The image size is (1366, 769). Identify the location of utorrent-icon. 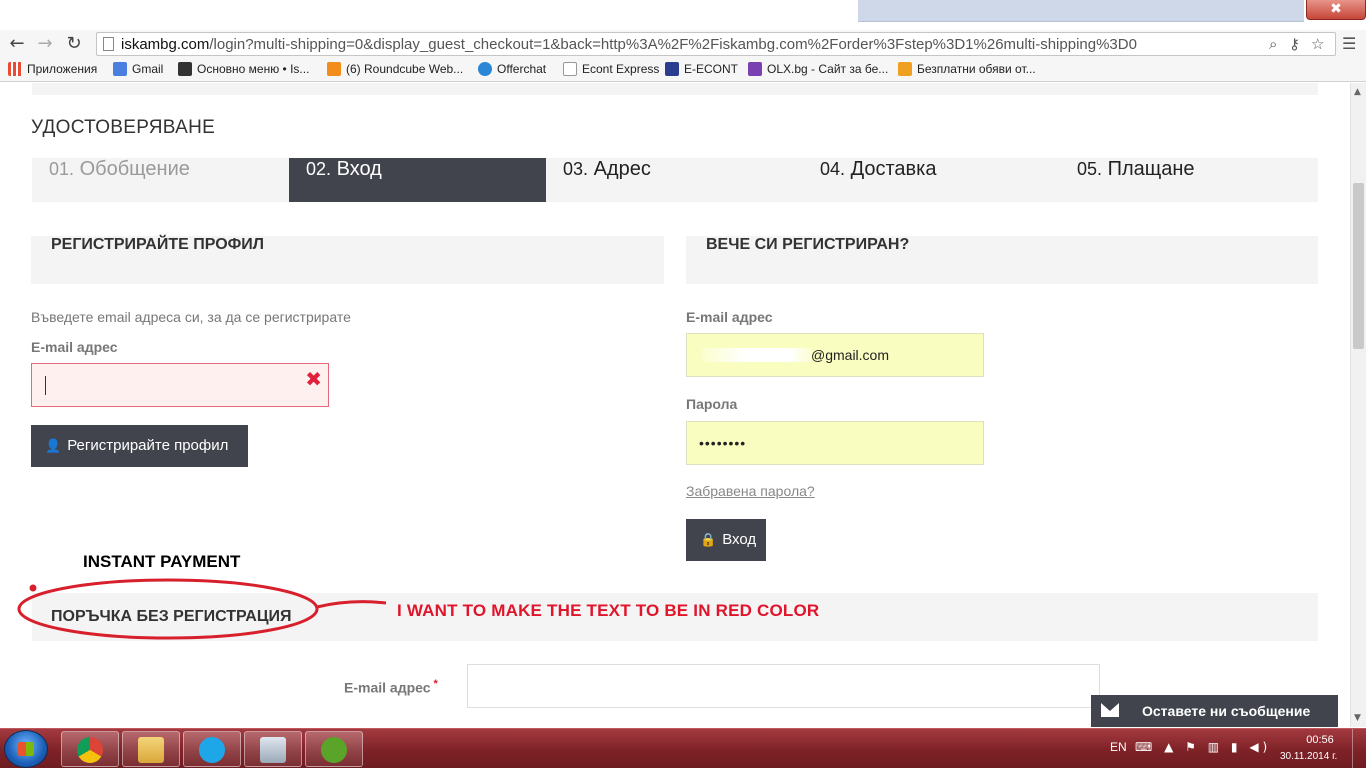
(334, 750).